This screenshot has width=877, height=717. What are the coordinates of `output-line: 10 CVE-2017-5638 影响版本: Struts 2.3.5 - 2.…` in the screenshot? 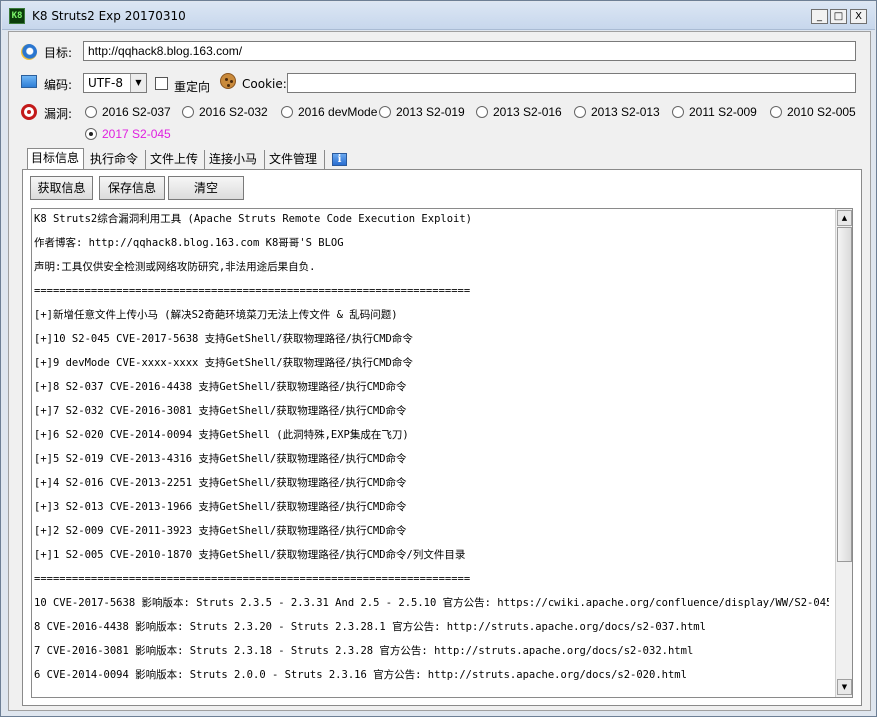 It's located at (431, 603).